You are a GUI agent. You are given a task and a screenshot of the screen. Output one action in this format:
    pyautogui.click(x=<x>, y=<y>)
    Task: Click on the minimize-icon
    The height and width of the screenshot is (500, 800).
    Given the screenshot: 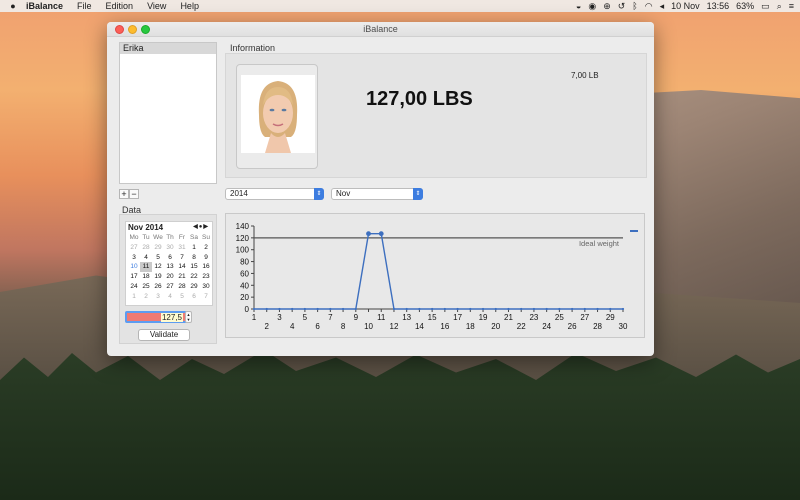 What is the action you would take?
    pyautogui.click(x=132, y=29)
    